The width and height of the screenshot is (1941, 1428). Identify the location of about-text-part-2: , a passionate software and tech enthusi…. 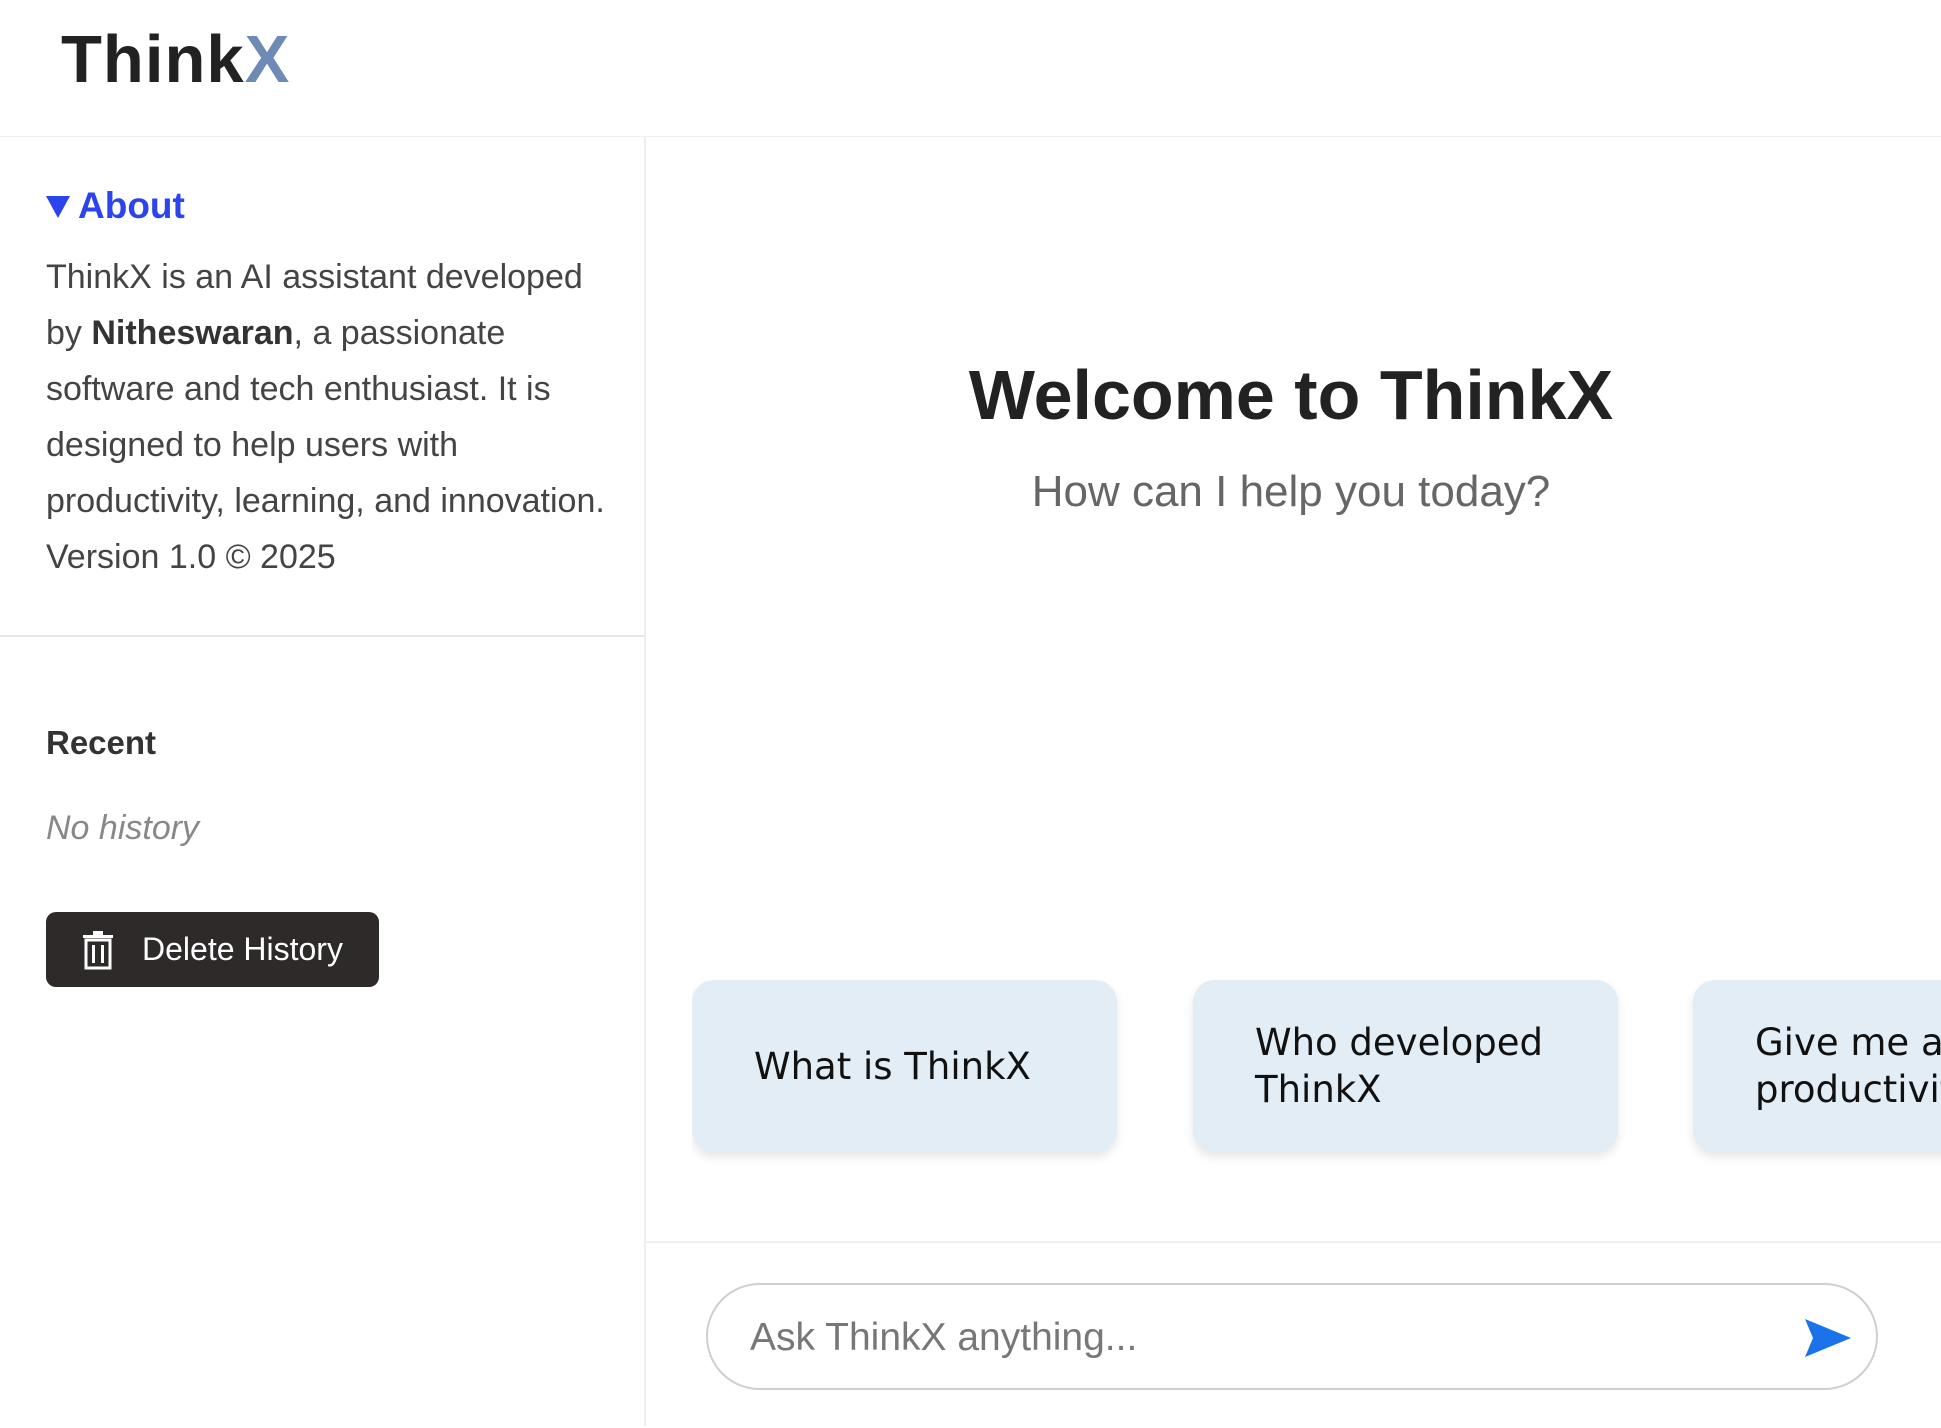
(325, 445).